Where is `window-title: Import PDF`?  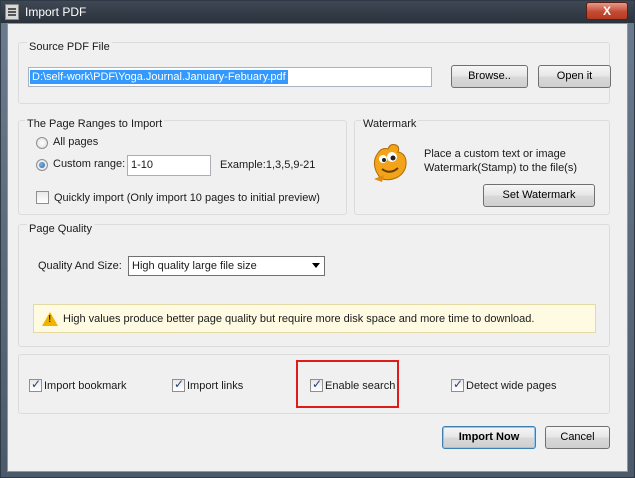
window-title: Import PDF is located at coordinates (56, 12).